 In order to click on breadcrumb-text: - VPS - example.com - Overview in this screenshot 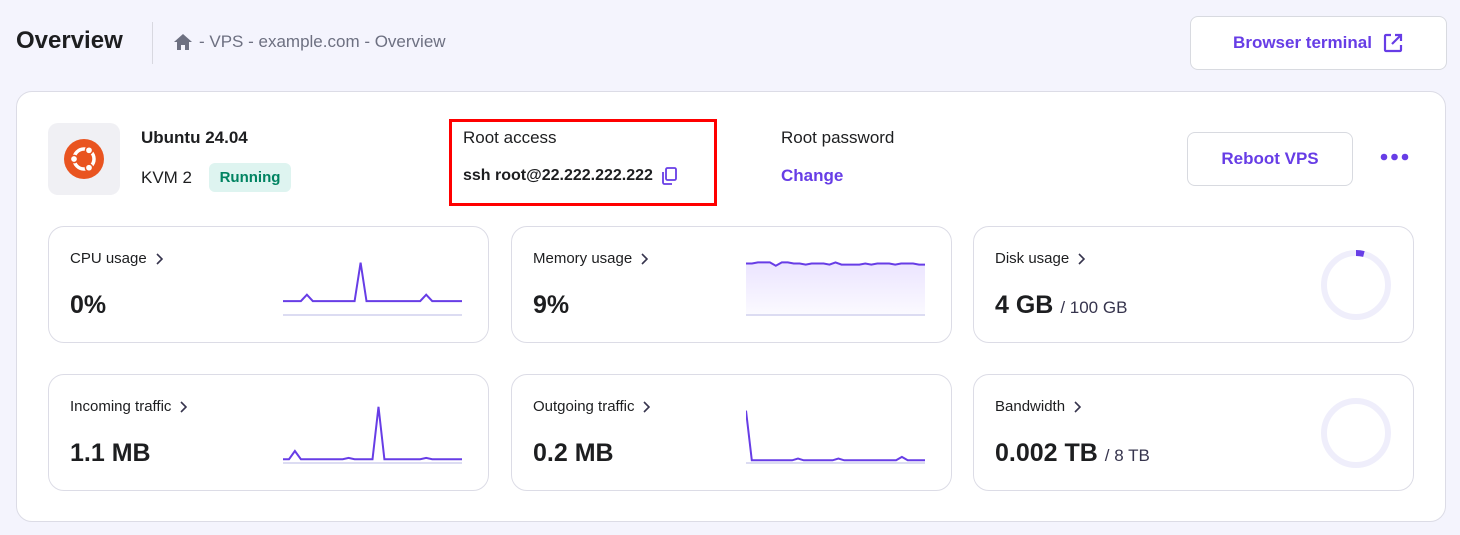, I will do `click(322, 41)`.